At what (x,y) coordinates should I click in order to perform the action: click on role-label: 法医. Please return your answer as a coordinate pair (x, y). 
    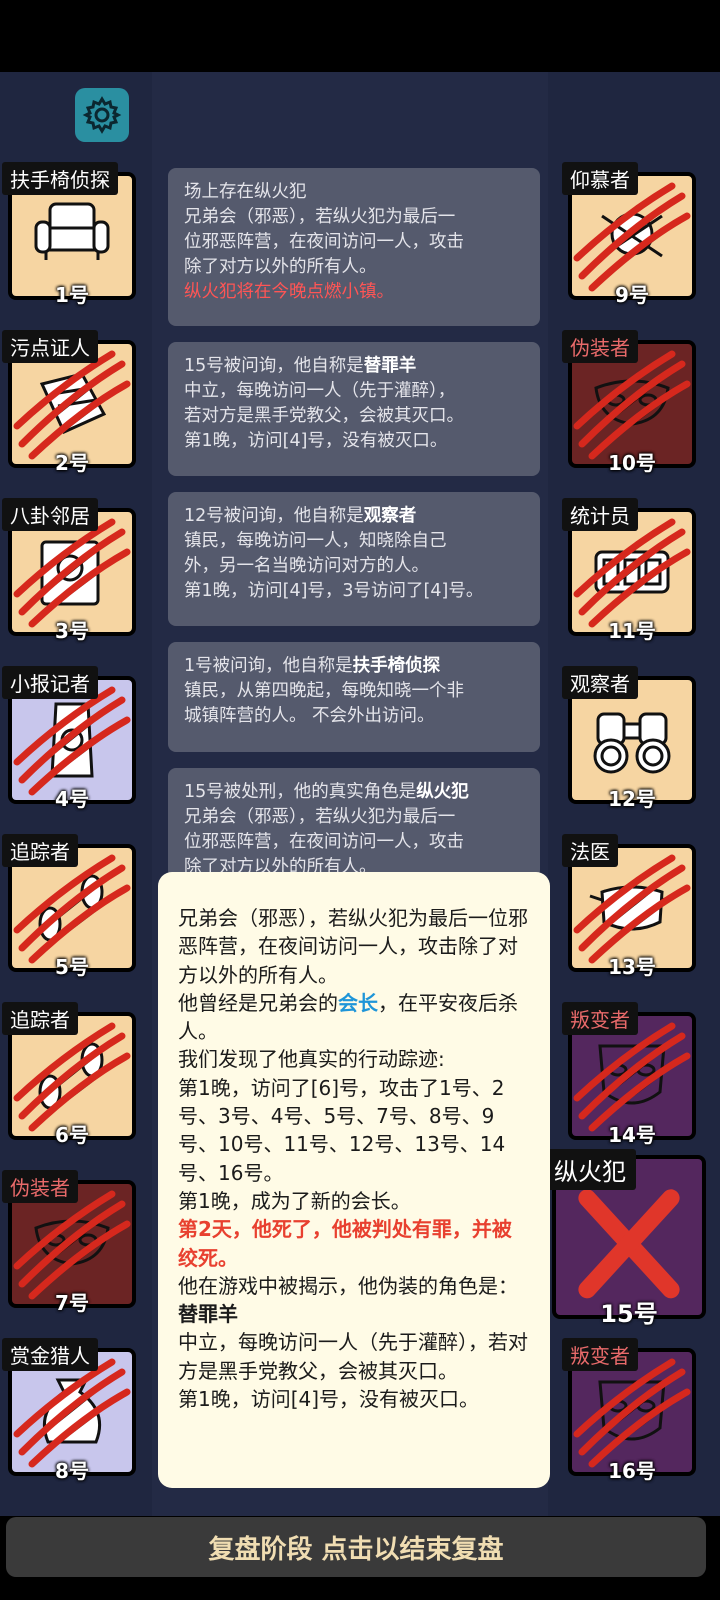
    Looking at the image, I should click on (590, 850).